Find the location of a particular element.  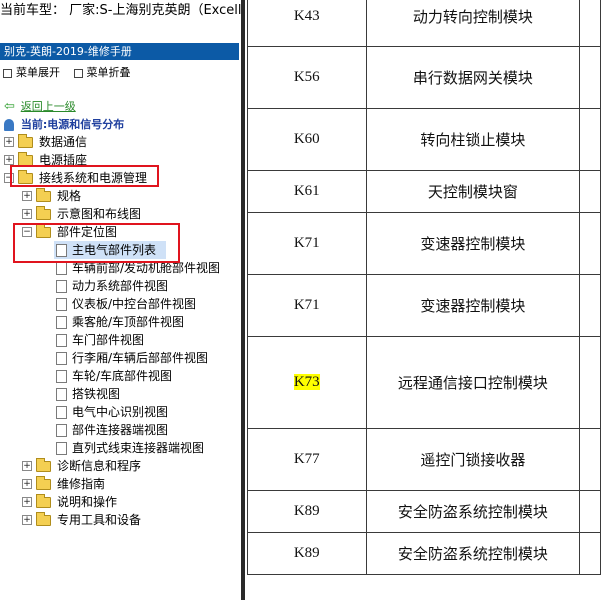

back-arrow-icon: ⇦ is located at coordinates (9, 106).